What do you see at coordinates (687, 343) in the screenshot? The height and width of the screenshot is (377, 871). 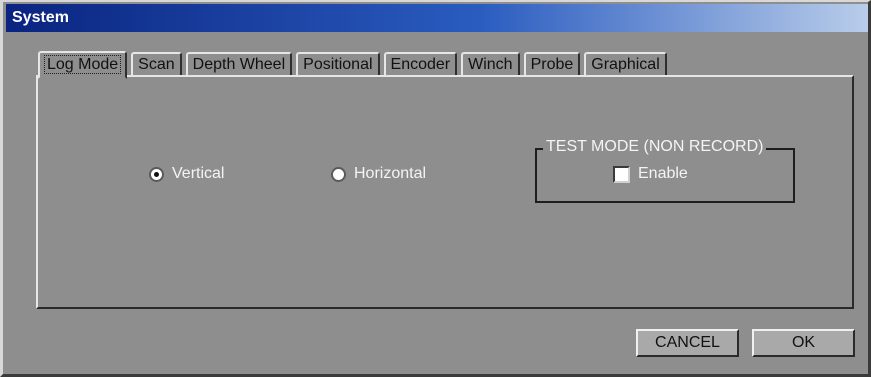 I see `cancel-button: CANCEL` at bounding box center [687, 343].